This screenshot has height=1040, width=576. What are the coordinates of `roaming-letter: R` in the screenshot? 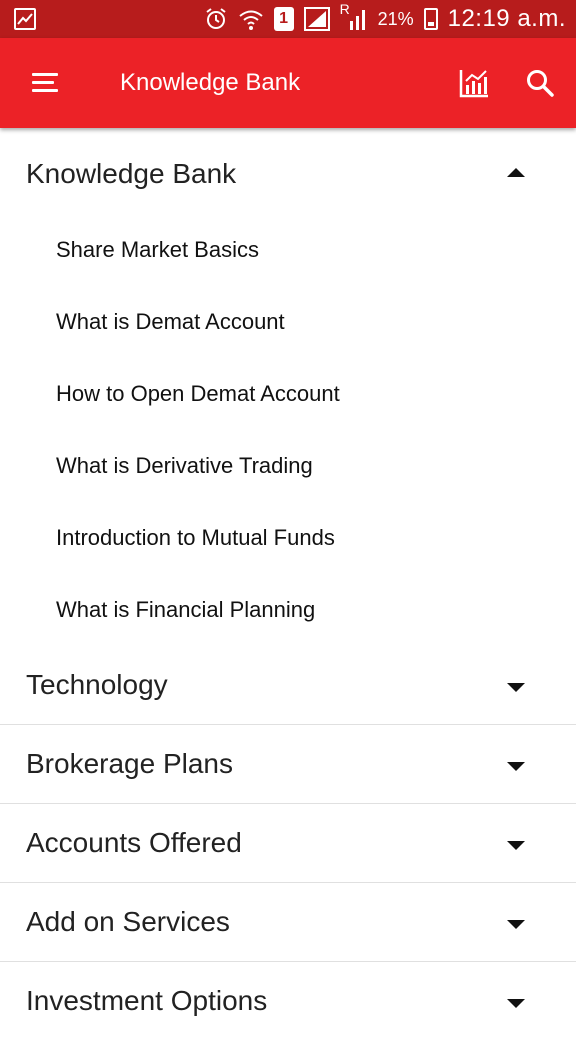 It's located at (344, 9).